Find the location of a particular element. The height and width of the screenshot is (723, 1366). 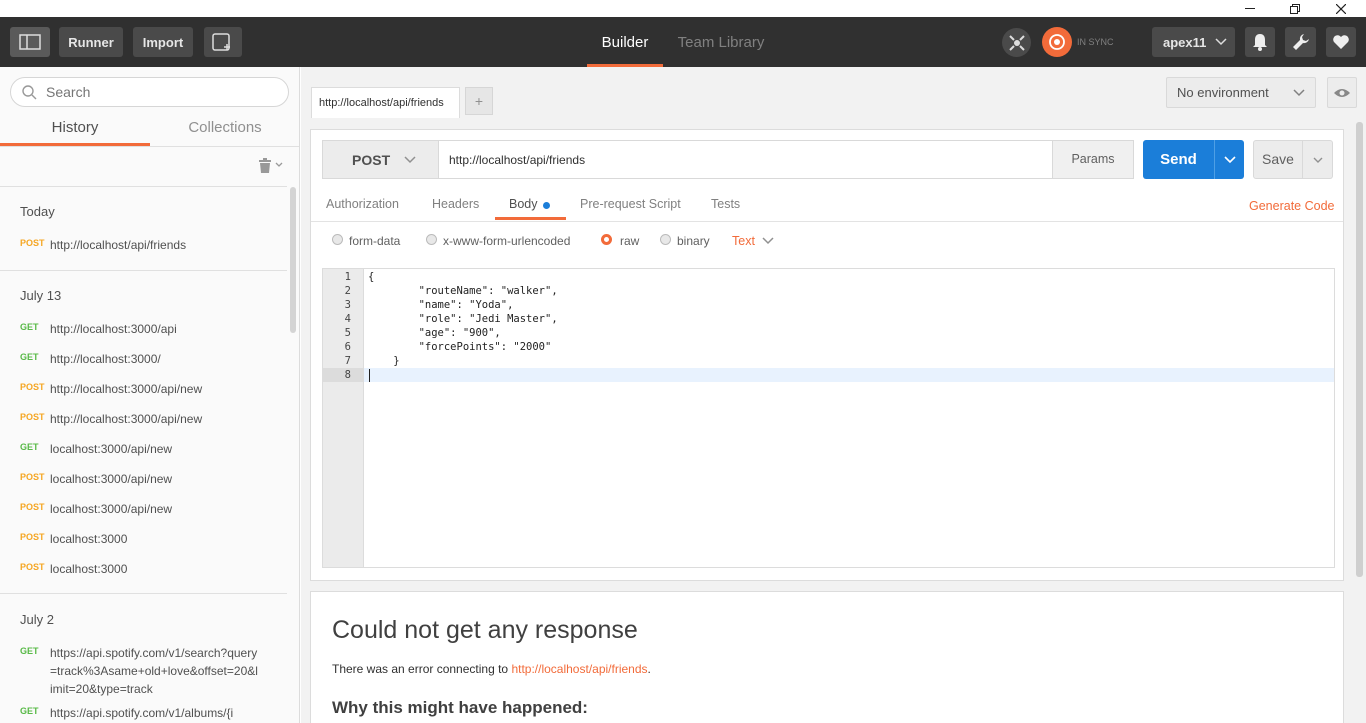

urlencoded-radio is located at coordinates (431, 239).